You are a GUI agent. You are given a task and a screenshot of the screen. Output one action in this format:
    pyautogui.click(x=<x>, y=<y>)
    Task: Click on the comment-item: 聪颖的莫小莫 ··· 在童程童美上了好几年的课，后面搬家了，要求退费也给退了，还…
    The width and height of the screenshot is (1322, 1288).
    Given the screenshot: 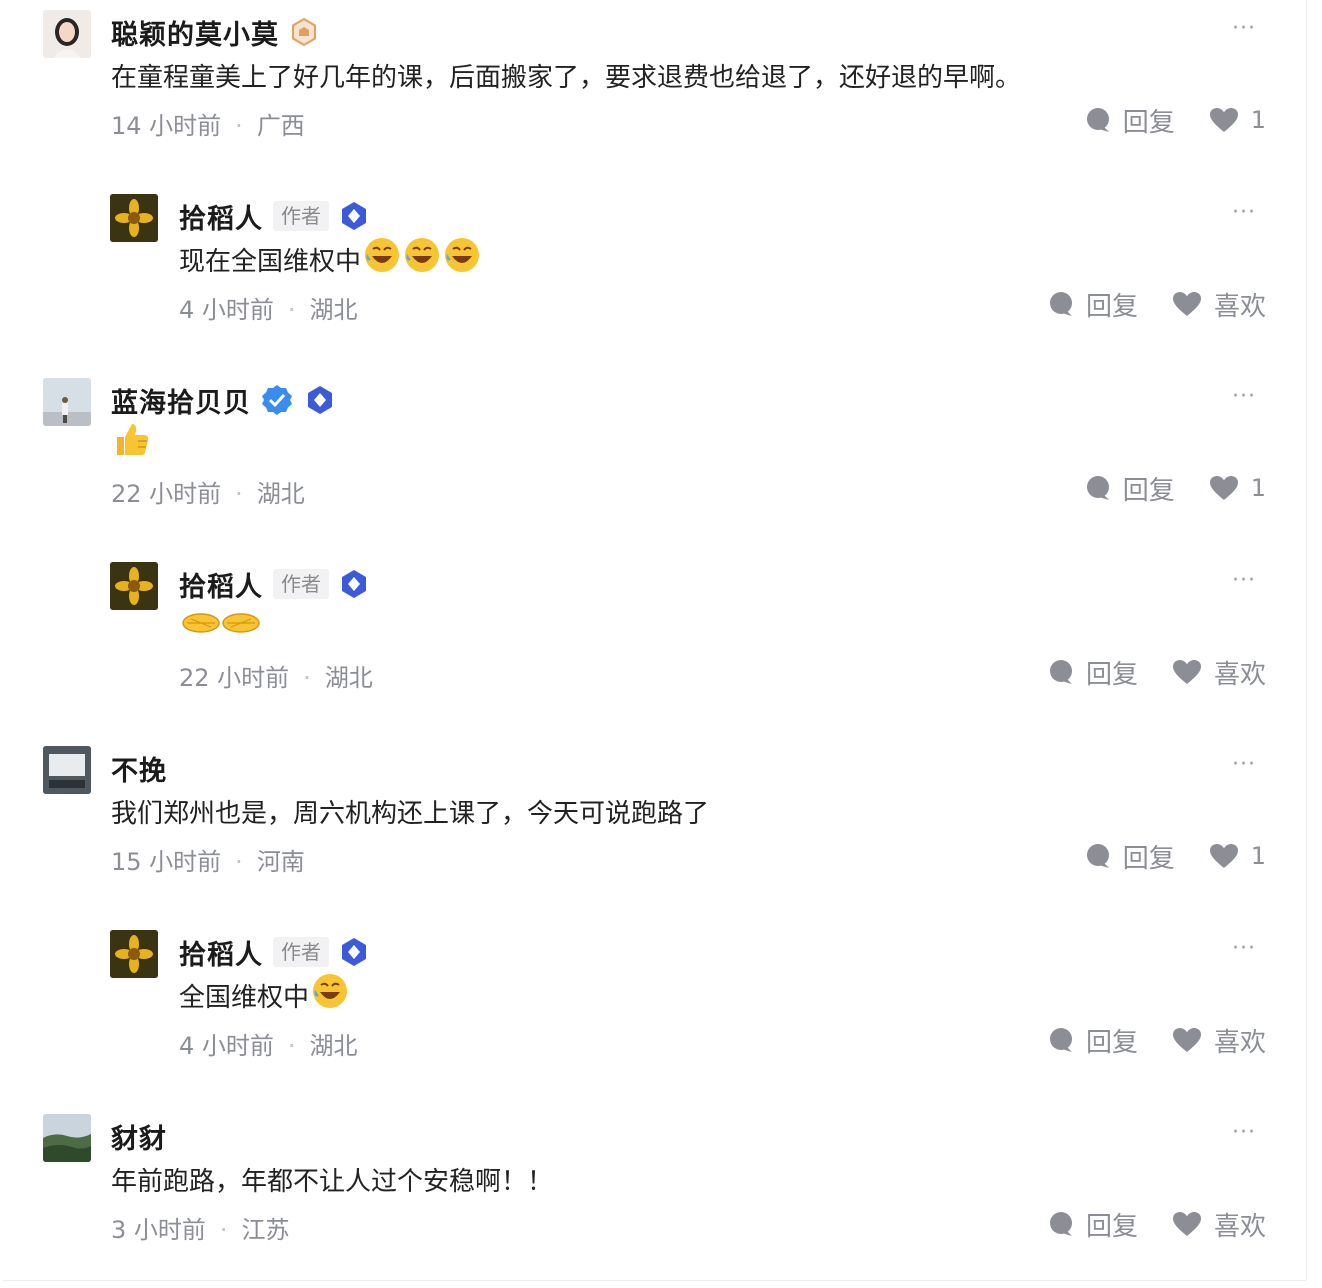 What is the action you would take?
    pyautogui.click(x=654, y=92)
    